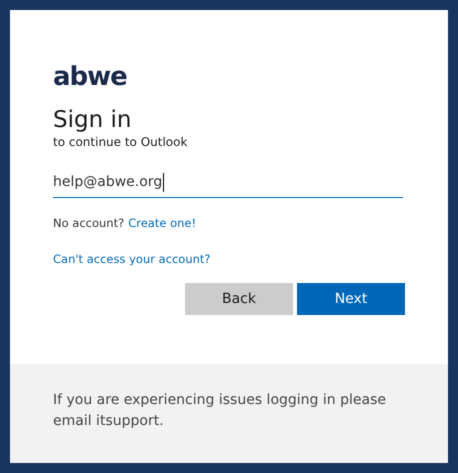  Describe the element at coordinates (163, 182) in the screenshot. I see `text-cursor` at that location.